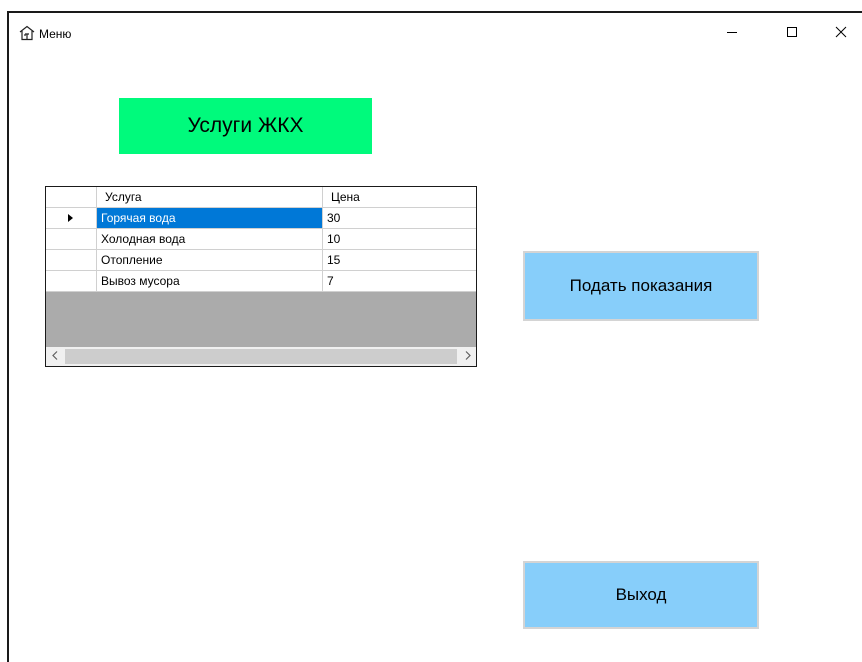 The height and width of the screenshot is (662, 862). Describe the element at coordinates (245, 126) in the screenshot. I see `services-banner: Услуги ЖКХ` at that location.